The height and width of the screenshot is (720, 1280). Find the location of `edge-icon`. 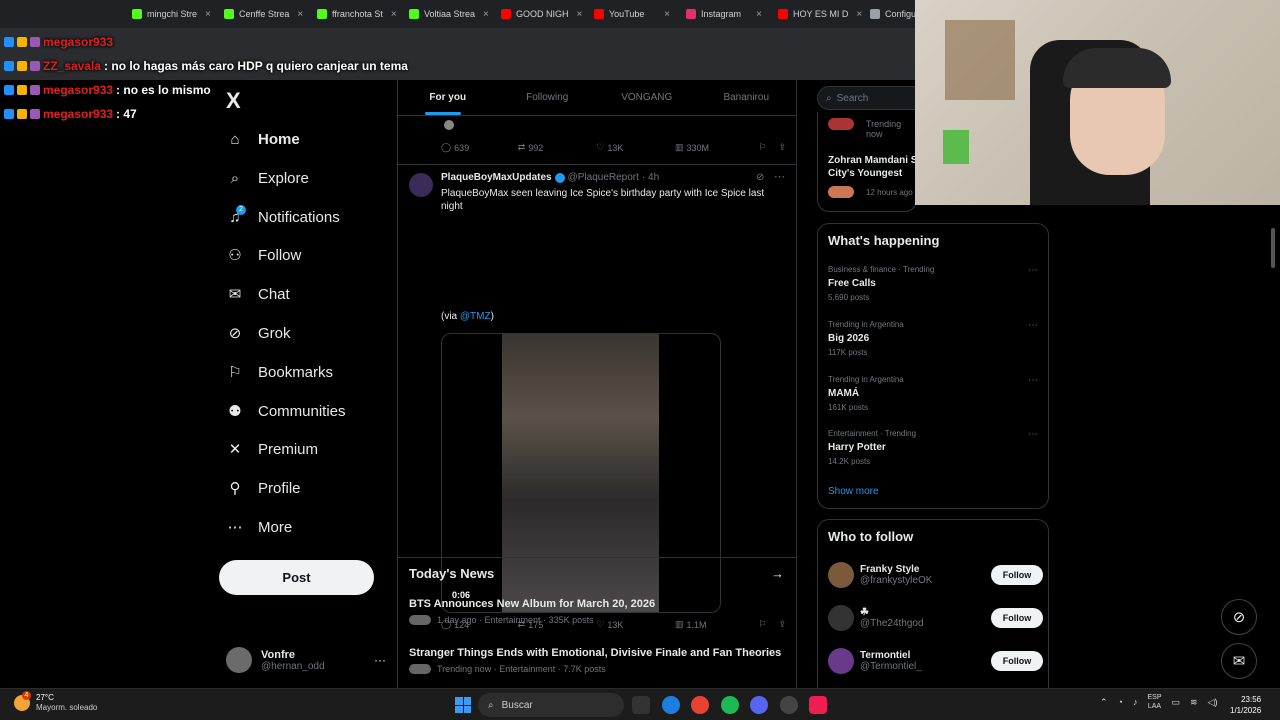

edge-icon is located at coordinates (671, 705).